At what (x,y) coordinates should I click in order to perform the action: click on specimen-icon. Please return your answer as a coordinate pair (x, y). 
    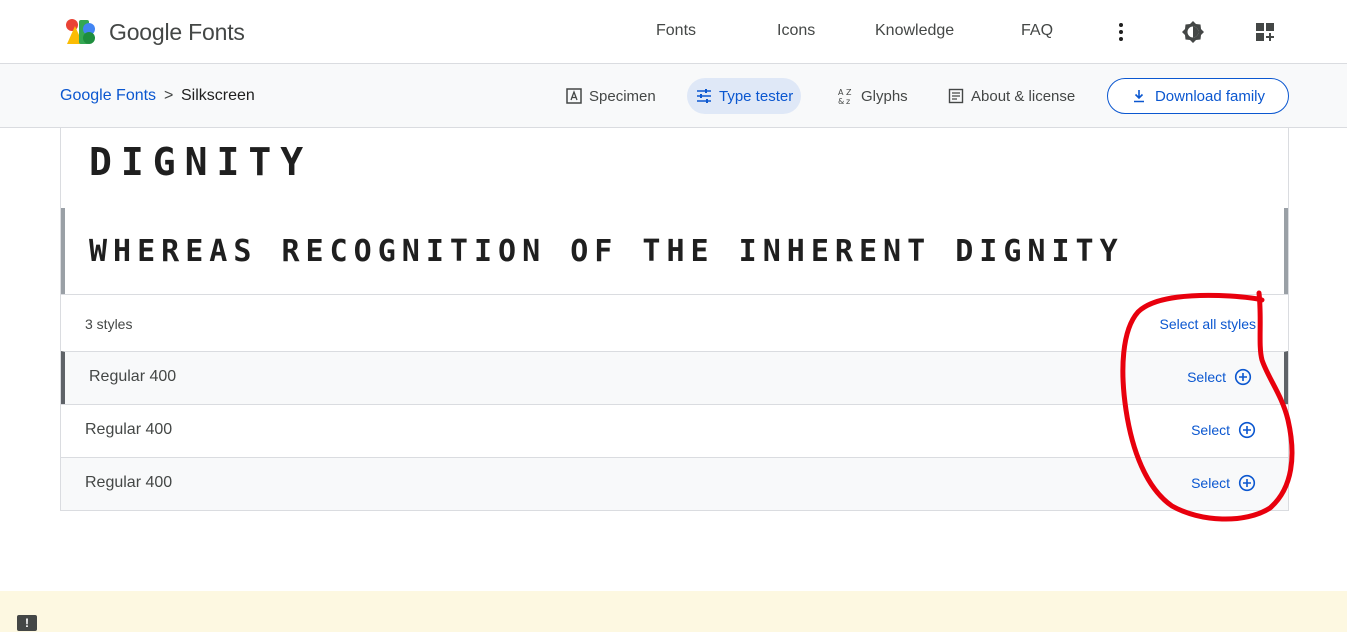
    Looking at the image, I should click on (574, 96).